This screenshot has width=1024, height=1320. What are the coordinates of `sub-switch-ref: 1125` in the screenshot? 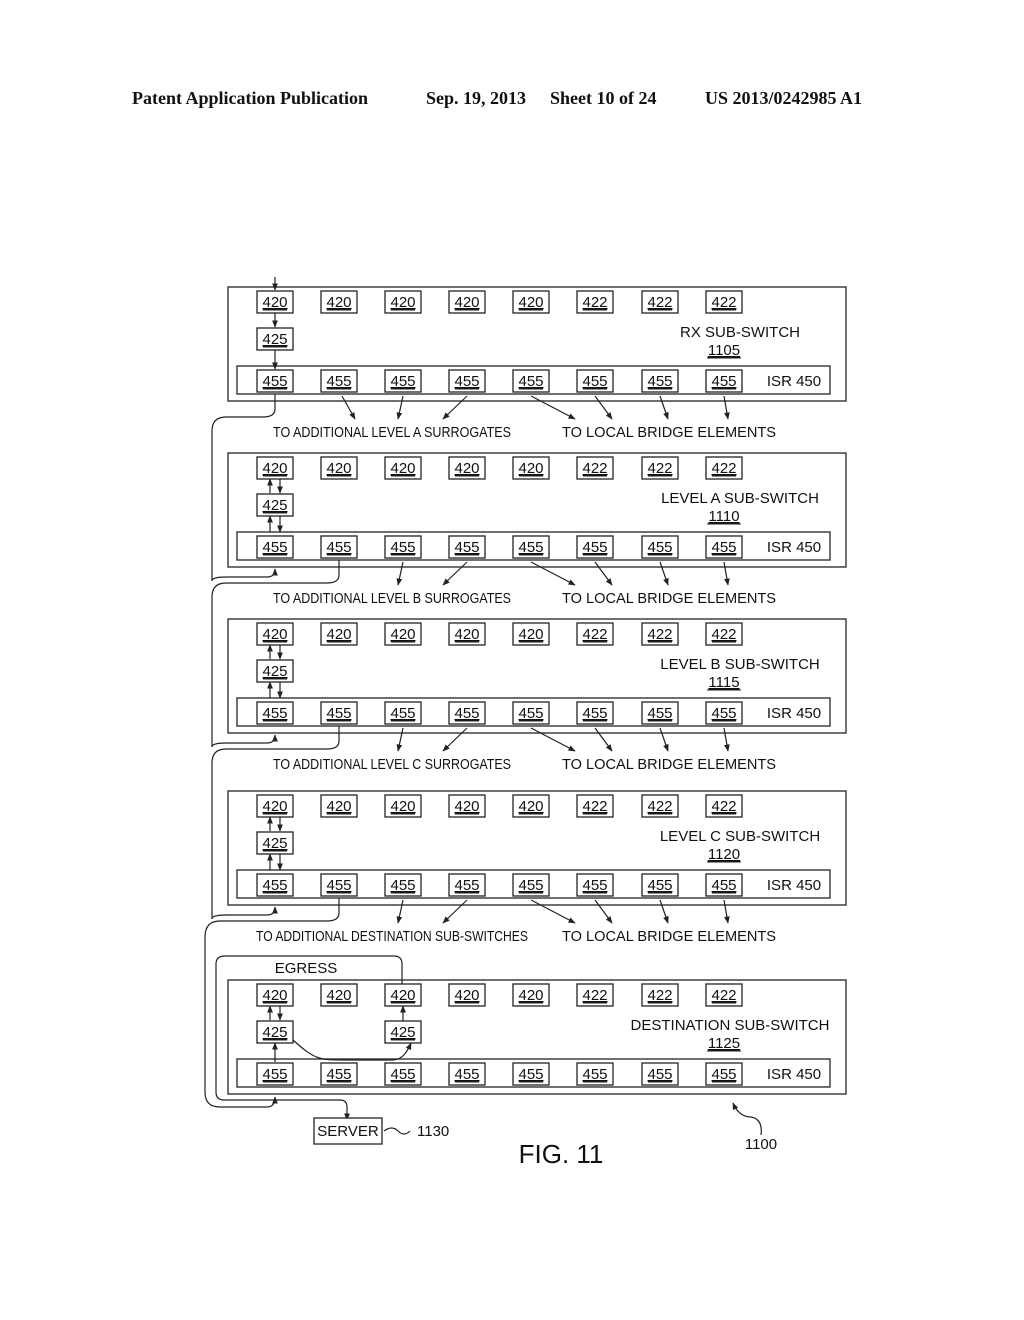 It's located at (724, 1043).